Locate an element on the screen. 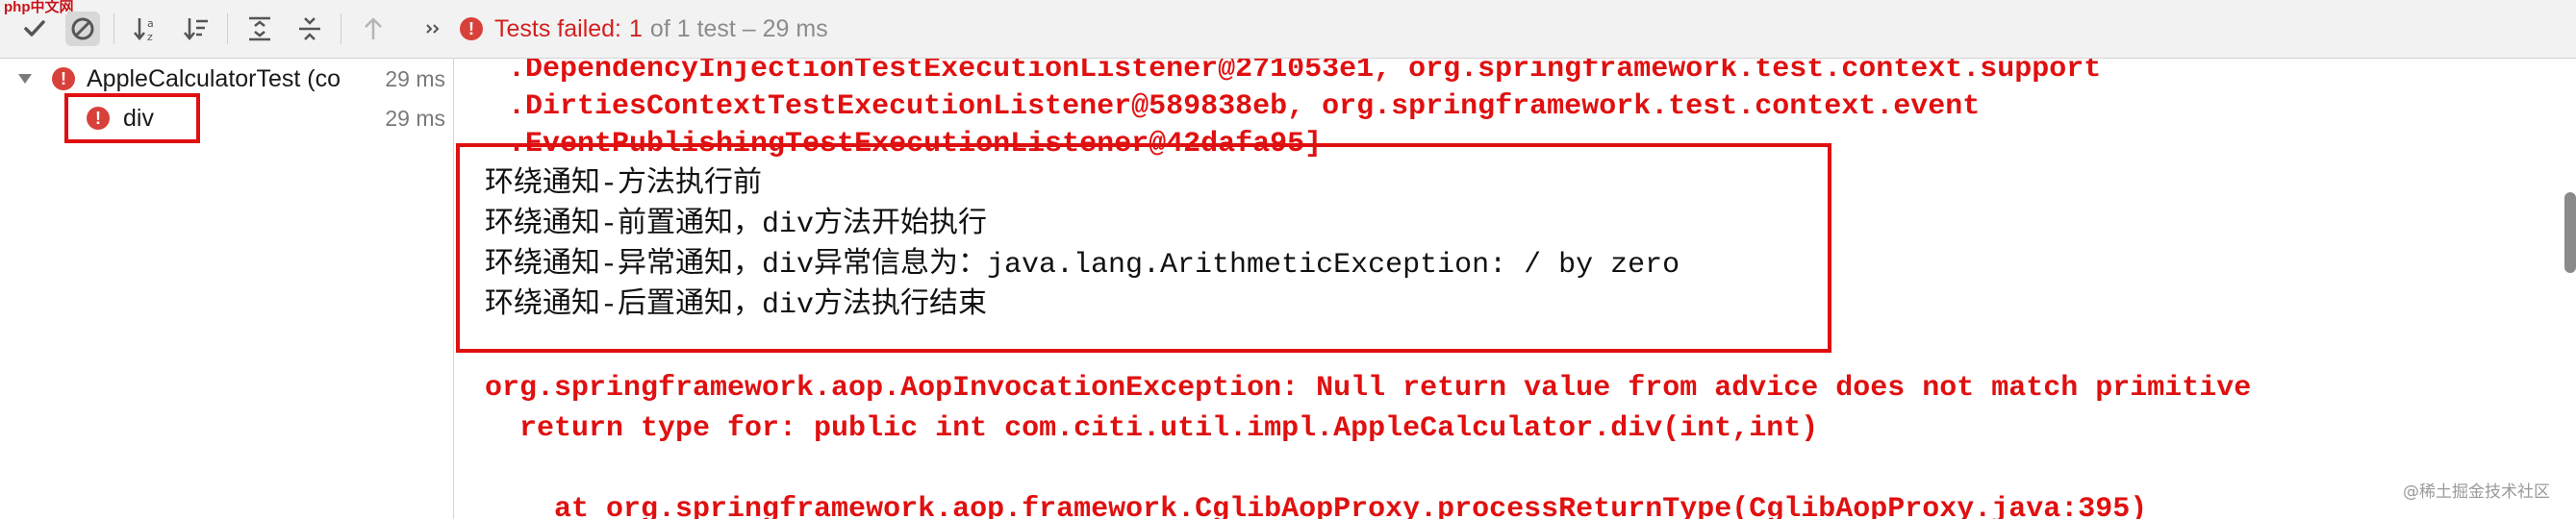 This screenshot has width=2576, height=519. show-passed-button is located at coordinates (34, 29).